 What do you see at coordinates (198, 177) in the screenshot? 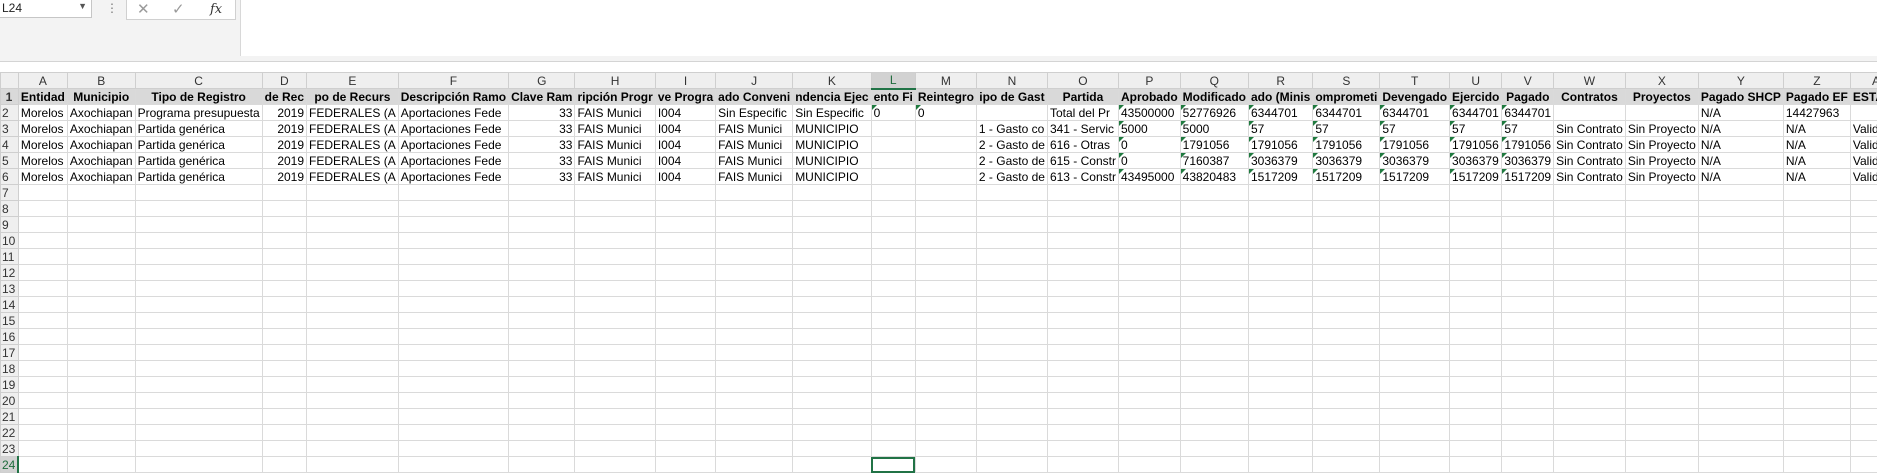
I see `data-cell: Partida genérica` at bounding box center [198, 177].